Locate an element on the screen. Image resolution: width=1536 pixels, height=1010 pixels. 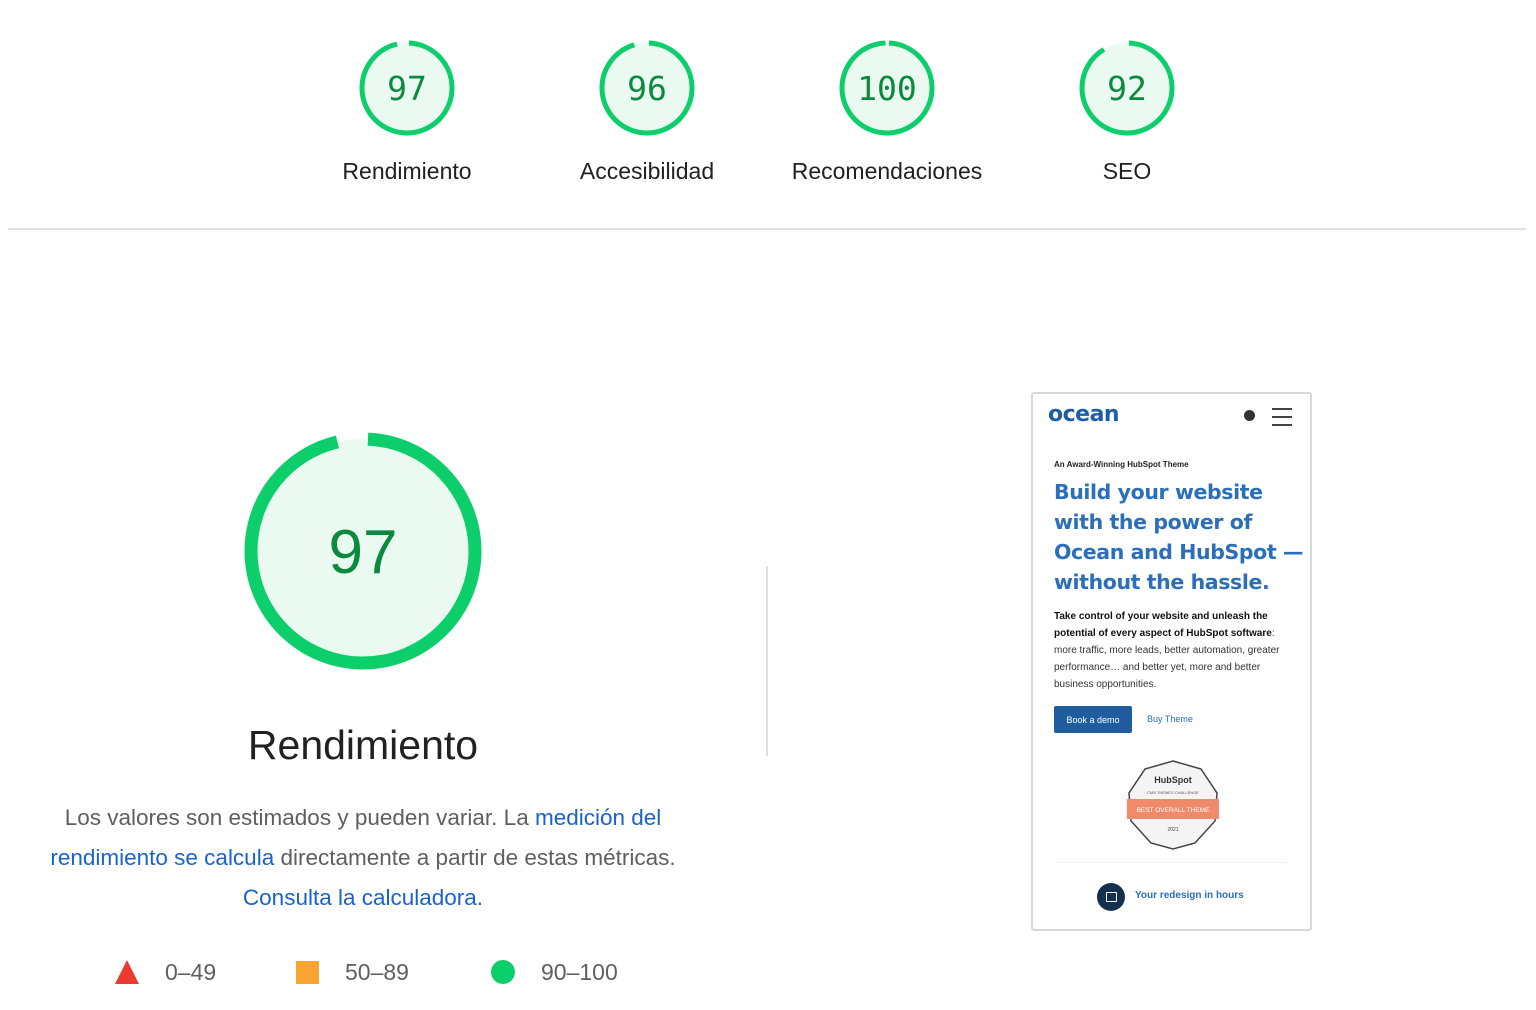
badge-sub: CMS THEMES CHALLENGE is located at coordinates (1173, 792).